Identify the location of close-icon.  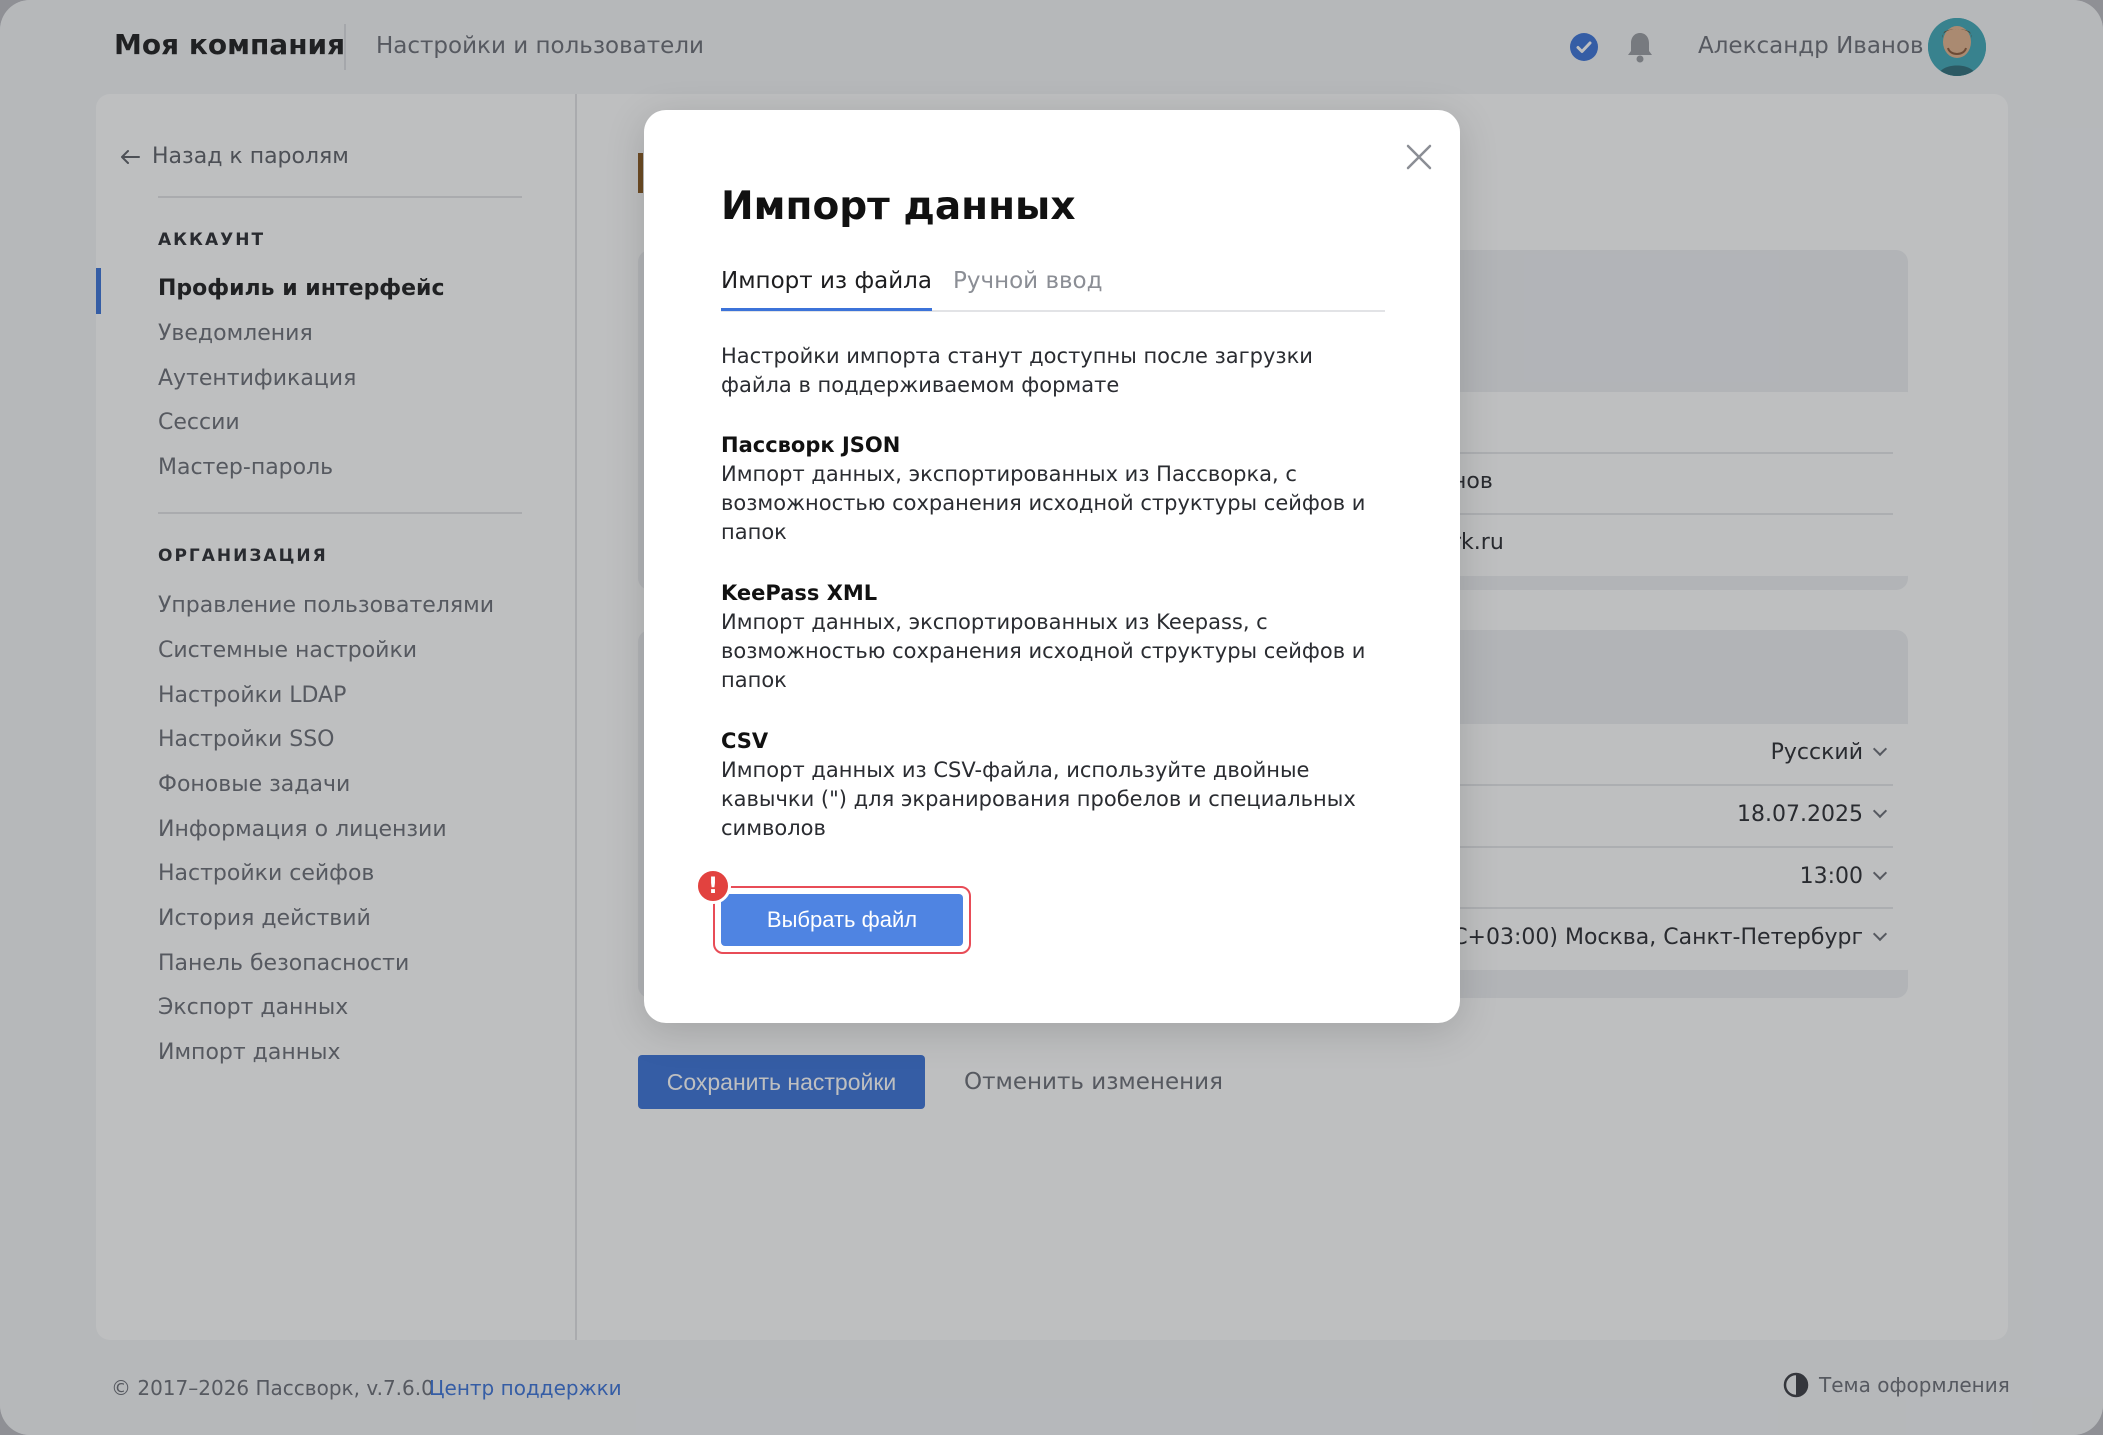
(1419, 157).